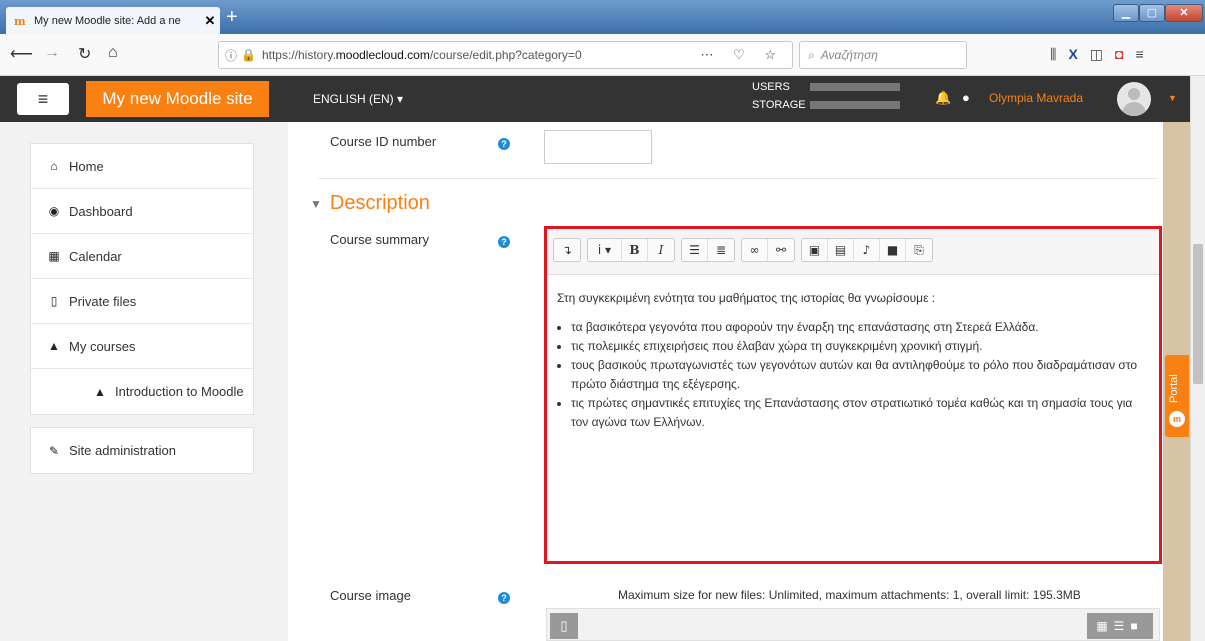 Image resolution: width=1205 pixels, height=641 pixels. What do you see at coordinates (370, 595) in the screenshot?
I see `course-image-label: Course image` at bounding box center [370, 595].